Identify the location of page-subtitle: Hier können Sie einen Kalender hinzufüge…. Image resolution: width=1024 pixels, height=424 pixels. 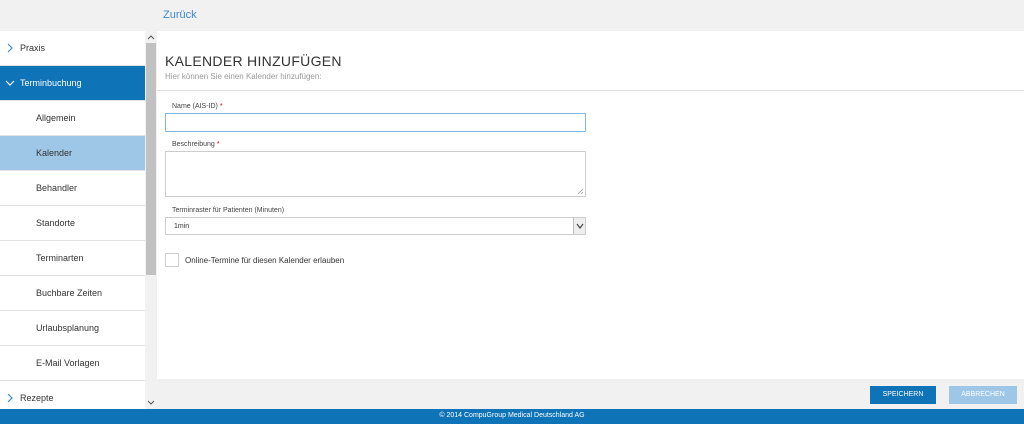
(243, 76).